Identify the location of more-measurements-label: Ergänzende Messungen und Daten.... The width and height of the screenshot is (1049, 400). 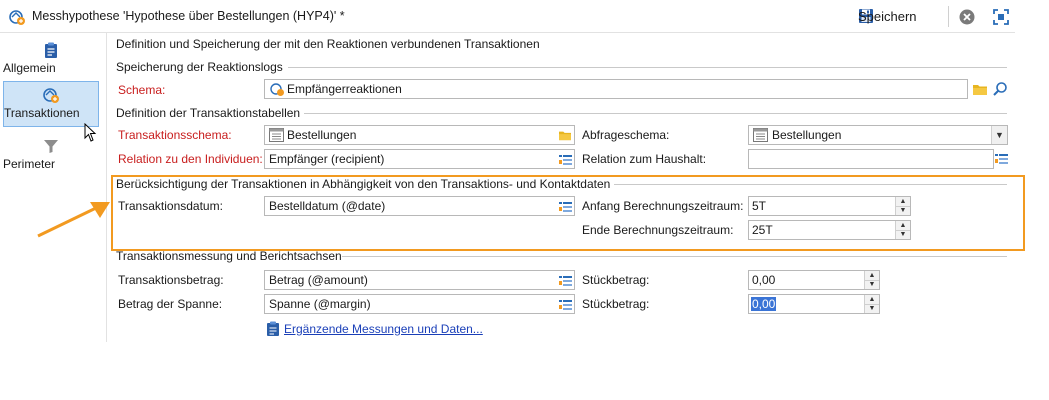
(383, 328).